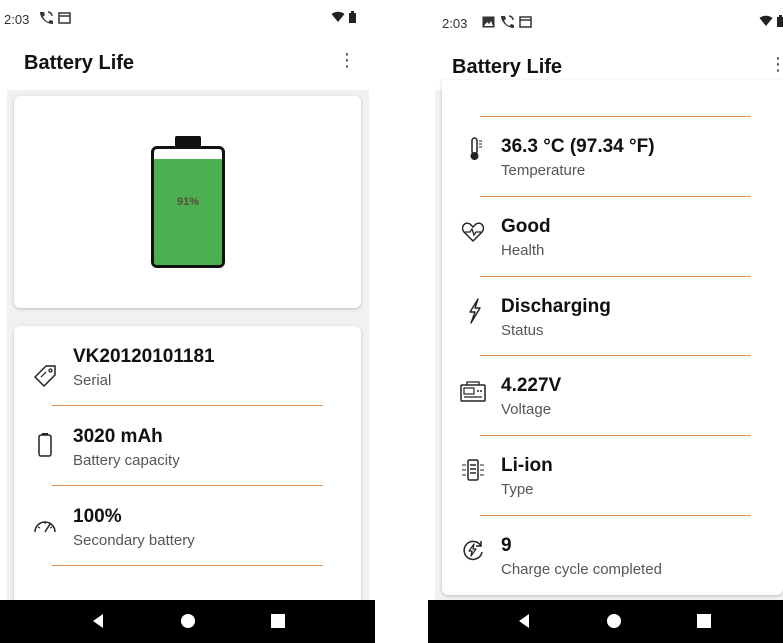 The height and width of the screenshot is (643, 783). What do you see at coordinates (488, 23) in the screenshot?
I see `image-icon` at bounding box center [488, 23].